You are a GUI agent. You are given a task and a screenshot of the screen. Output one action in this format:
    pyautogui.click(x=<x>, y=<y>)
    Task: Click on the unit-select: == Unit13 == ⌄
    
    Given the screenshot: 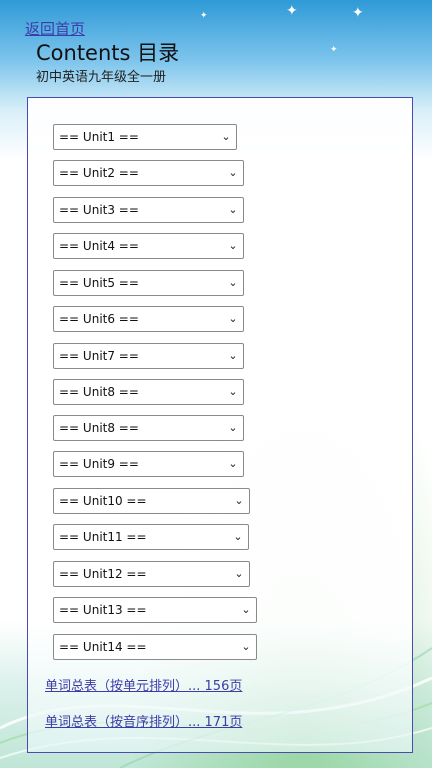 What is the action you would take?
    pyautogui.click(x=155, y=610)
    